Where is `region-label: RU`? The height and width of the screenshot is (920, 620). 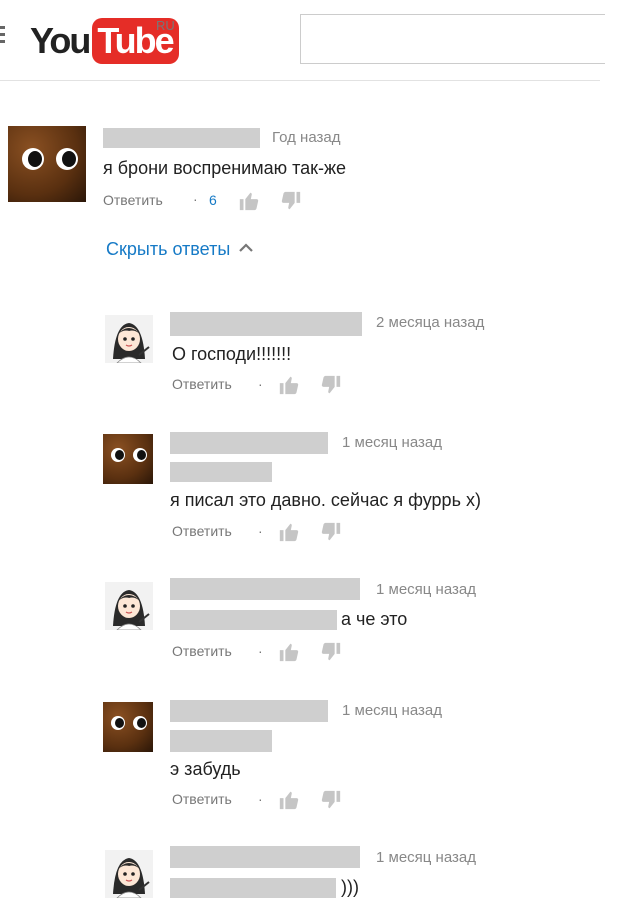
region-label: RU is located at coordinates (165, 25).